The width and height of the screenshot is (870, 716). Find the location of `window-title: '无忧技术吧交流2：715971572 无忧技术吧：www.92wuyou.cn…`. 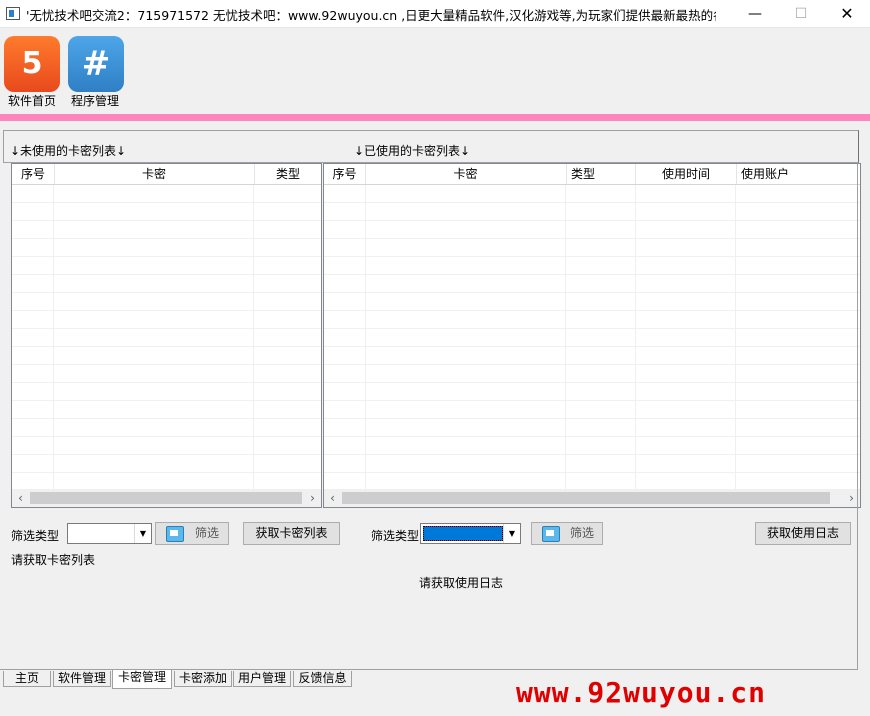

window-title: '无忧技术吧交流2：715971572 无忧技术吧：www.92wuyou.cn… is located at coordinates (371, 15).